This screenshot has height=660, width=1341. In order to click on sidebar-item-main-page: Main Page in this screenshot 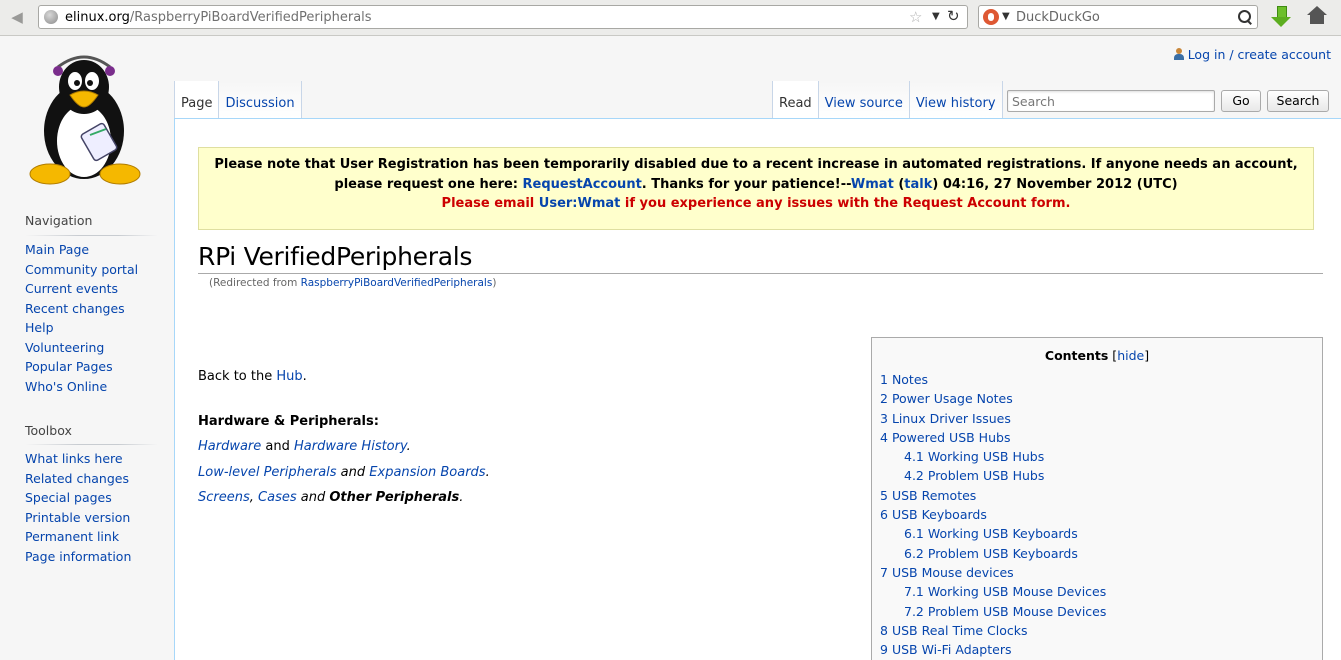, I will do `click(81, 250)`.